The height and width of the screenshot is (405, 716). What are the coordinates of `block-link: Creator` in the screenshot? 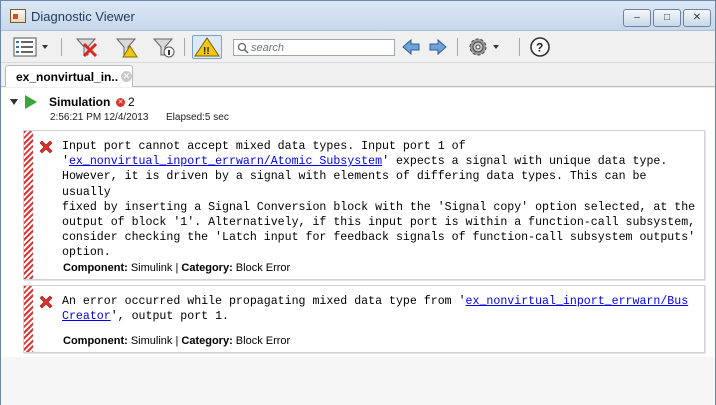 It's located at (86, 316).